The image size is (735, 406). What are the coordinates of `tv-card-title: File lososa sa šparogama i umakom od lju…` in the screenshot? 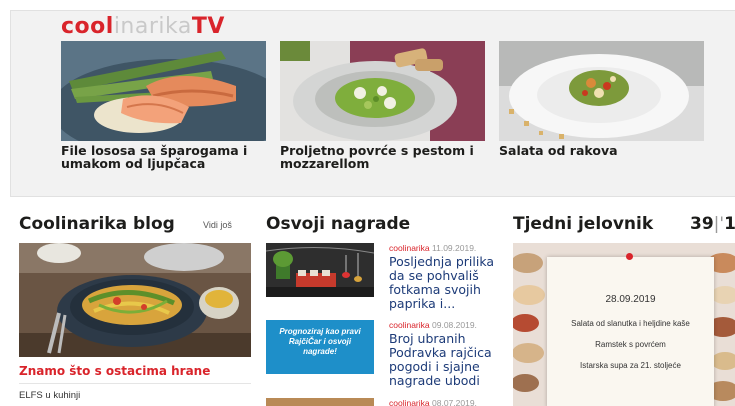 It's located at (163, 157).